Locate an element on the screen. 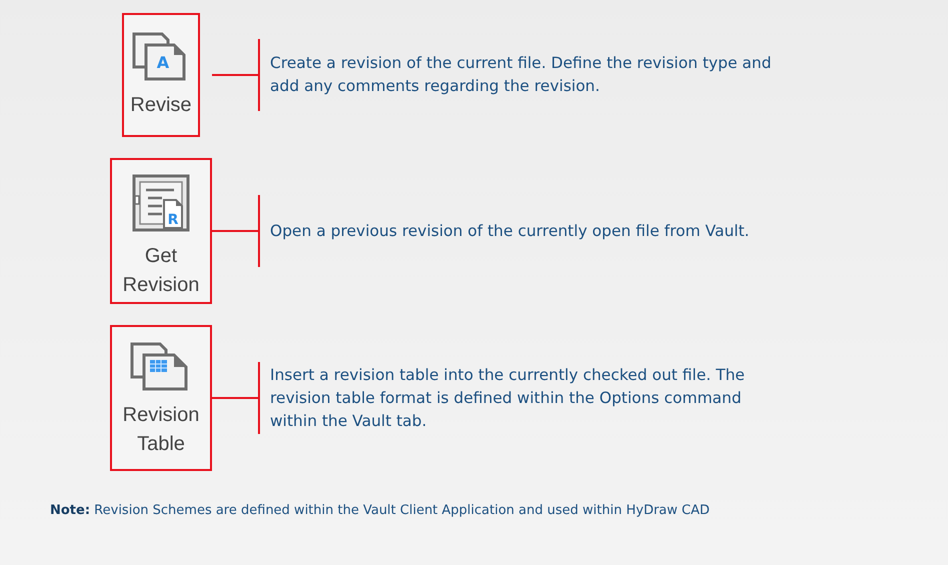 The width and height of the screenshot is (948, 565). ribbon-button: Revision Table is located at coordinates (161, 398).